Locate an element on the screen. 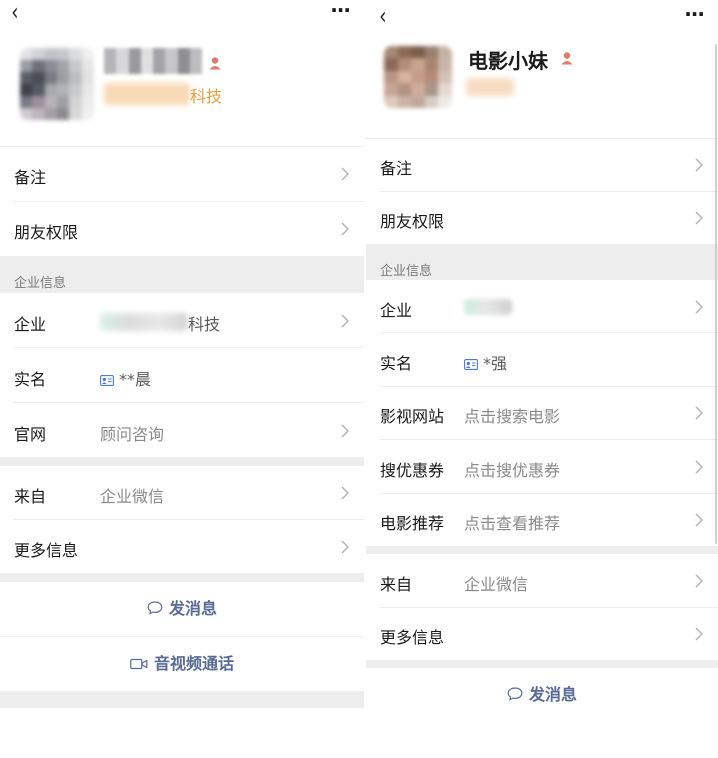  scrollbar is located at coordinates (716, 294).